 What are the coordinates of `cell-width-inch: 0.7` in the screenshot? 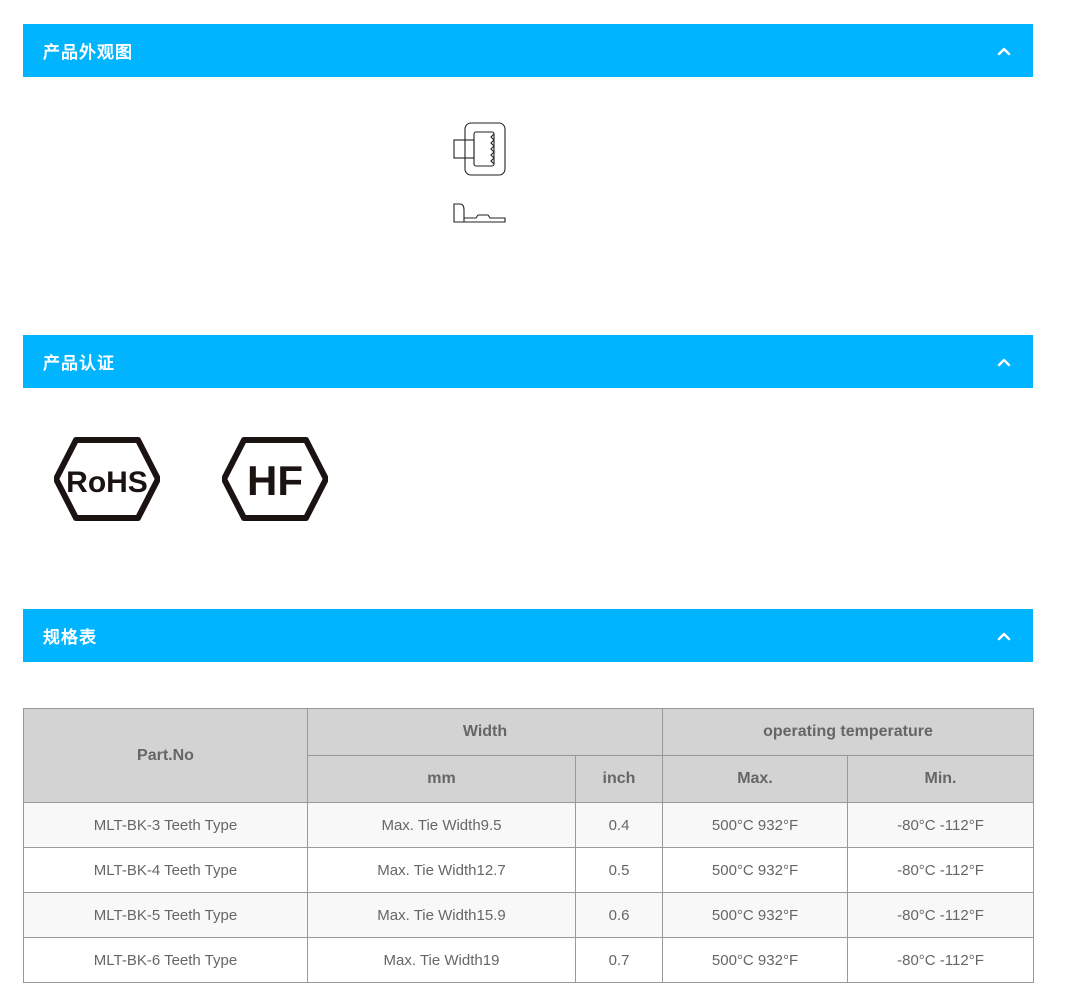 It's located at (619, 960).